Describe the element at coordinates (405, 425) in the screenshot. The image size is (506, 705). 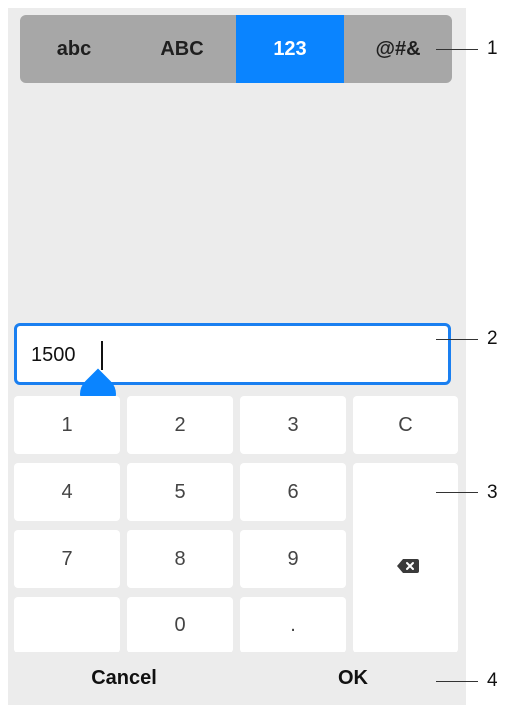
I see `key-clear: C` at that location.